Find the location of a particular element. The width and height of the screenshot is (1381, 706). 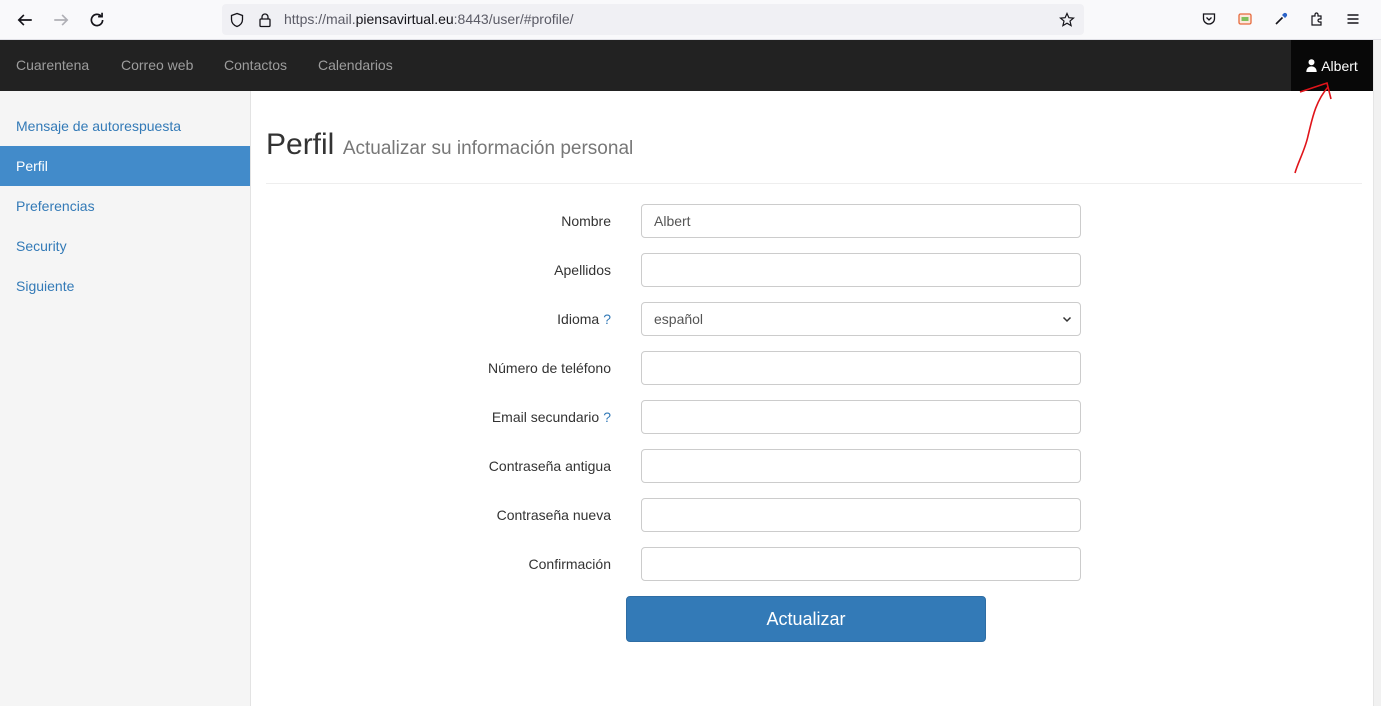

update-button: Actualizar is located at coordinates (806, 619).